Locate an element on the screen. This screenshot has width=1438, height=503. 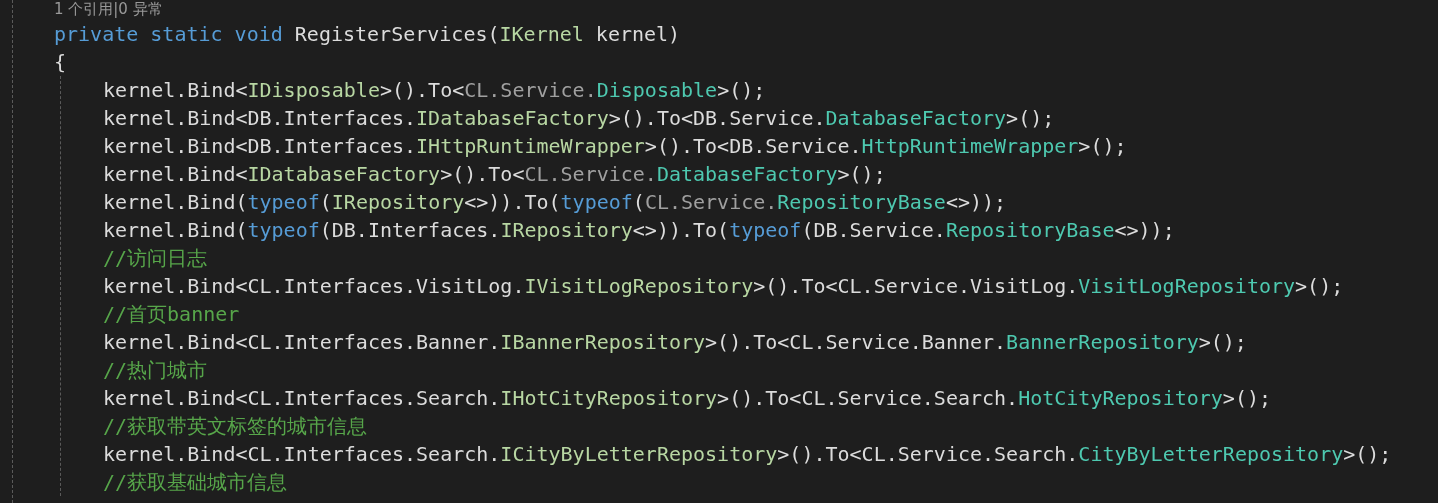
code-line: kernel.Bind<IDatabaseFactory>().To<CL.Service.DatabaseFactory>(); is located at coordinates (494, 174).